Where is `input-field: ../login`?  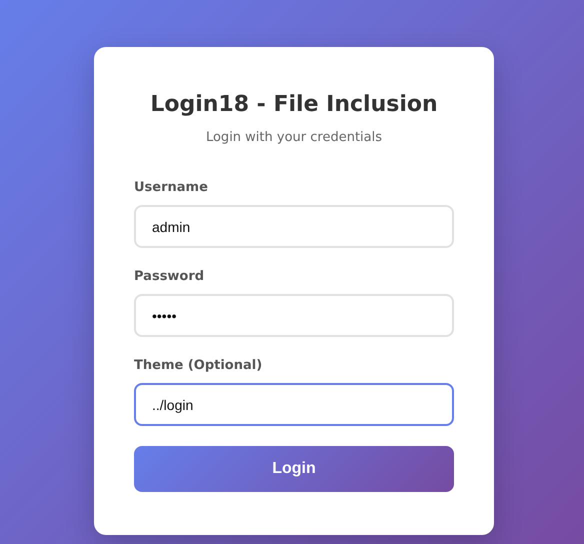
input-field: ../login is located at coordinates (294, 404).